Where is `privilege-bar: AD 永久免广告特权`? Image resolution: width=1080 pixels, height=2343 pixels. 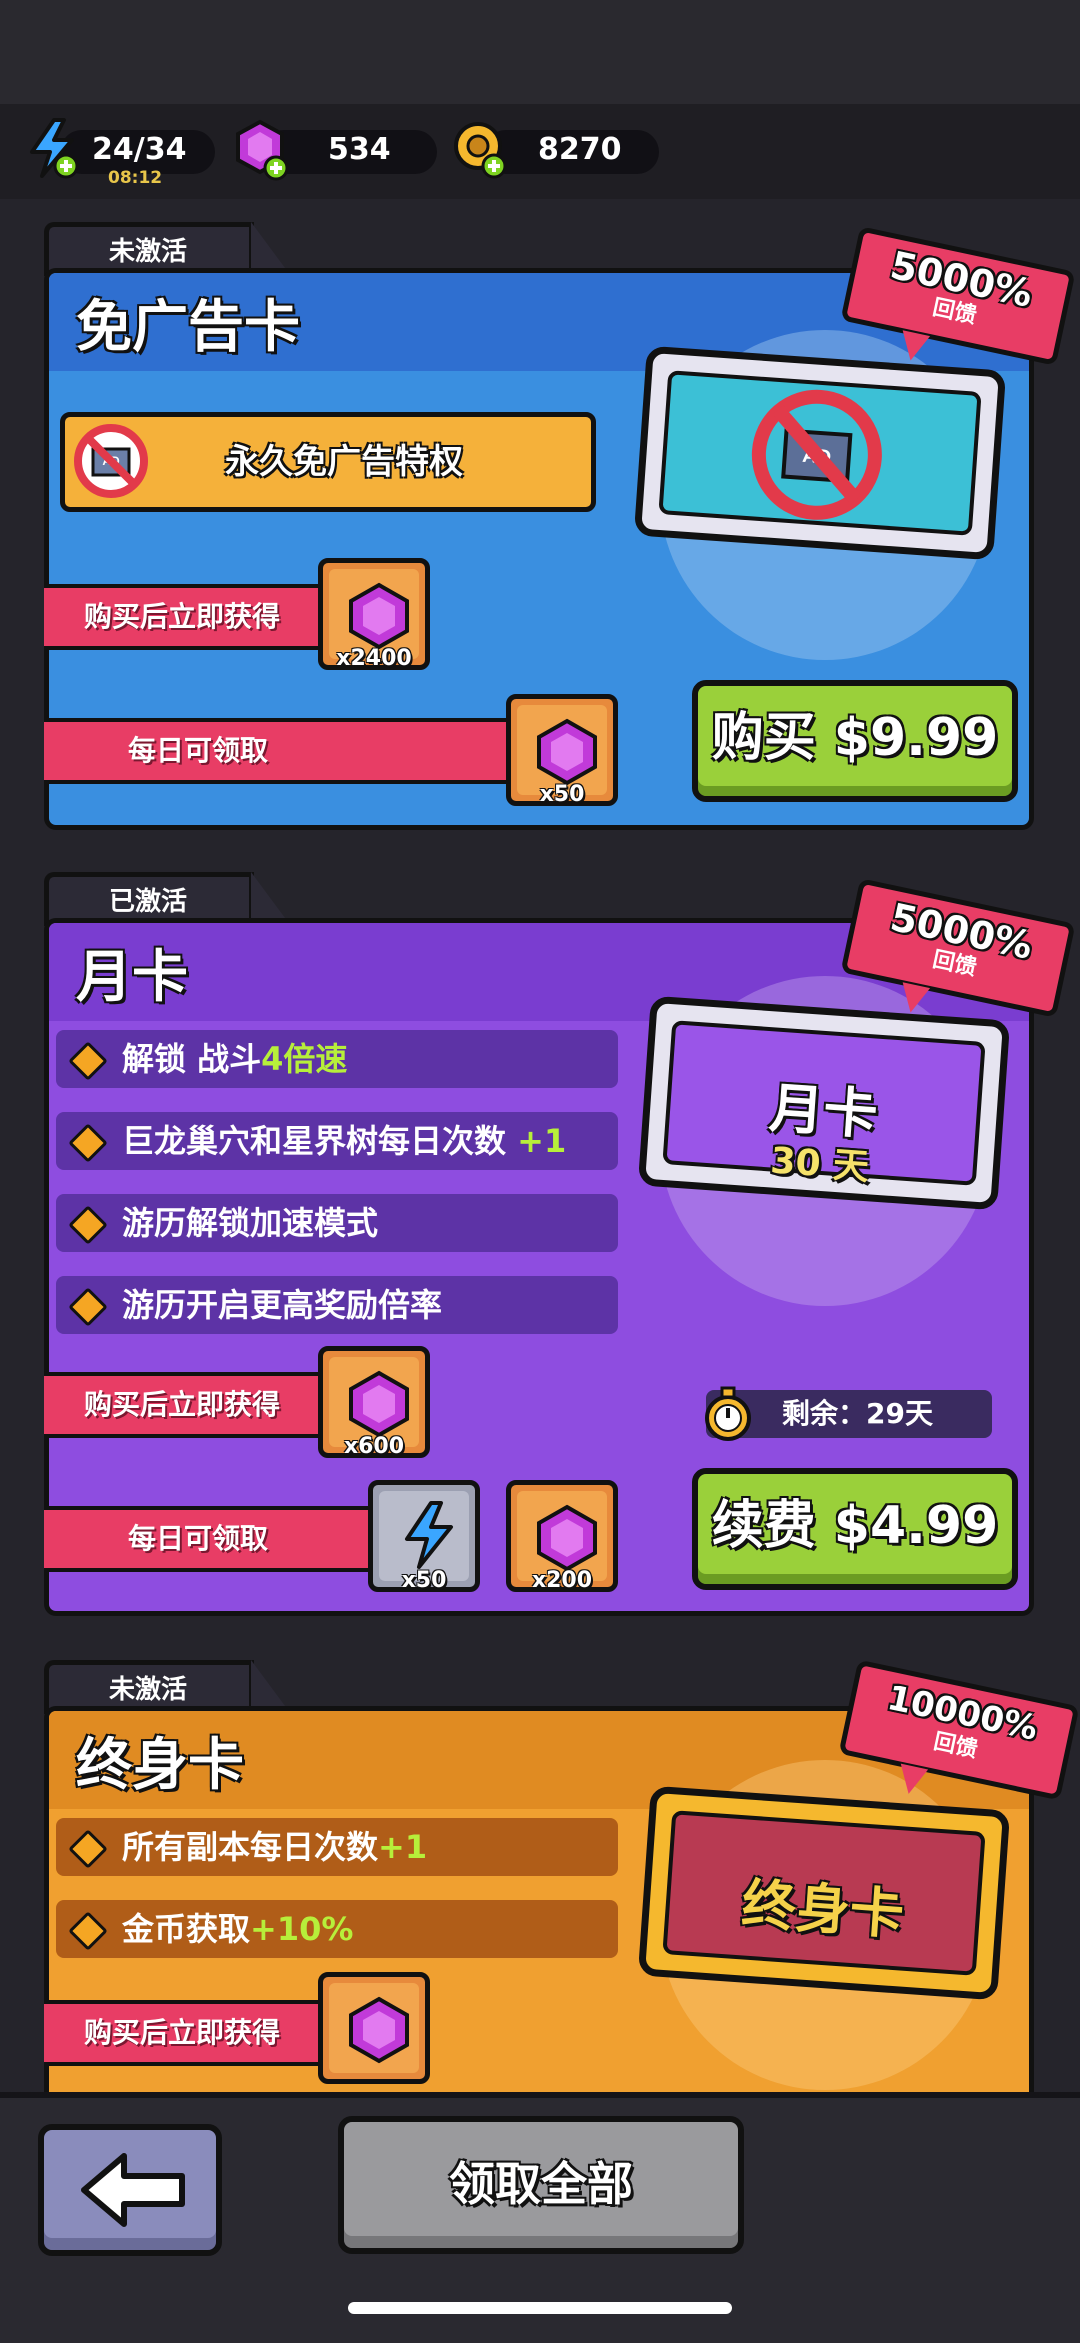
privilege-bar: AD 永久免广告特权 is located at coordinates (328, 462).